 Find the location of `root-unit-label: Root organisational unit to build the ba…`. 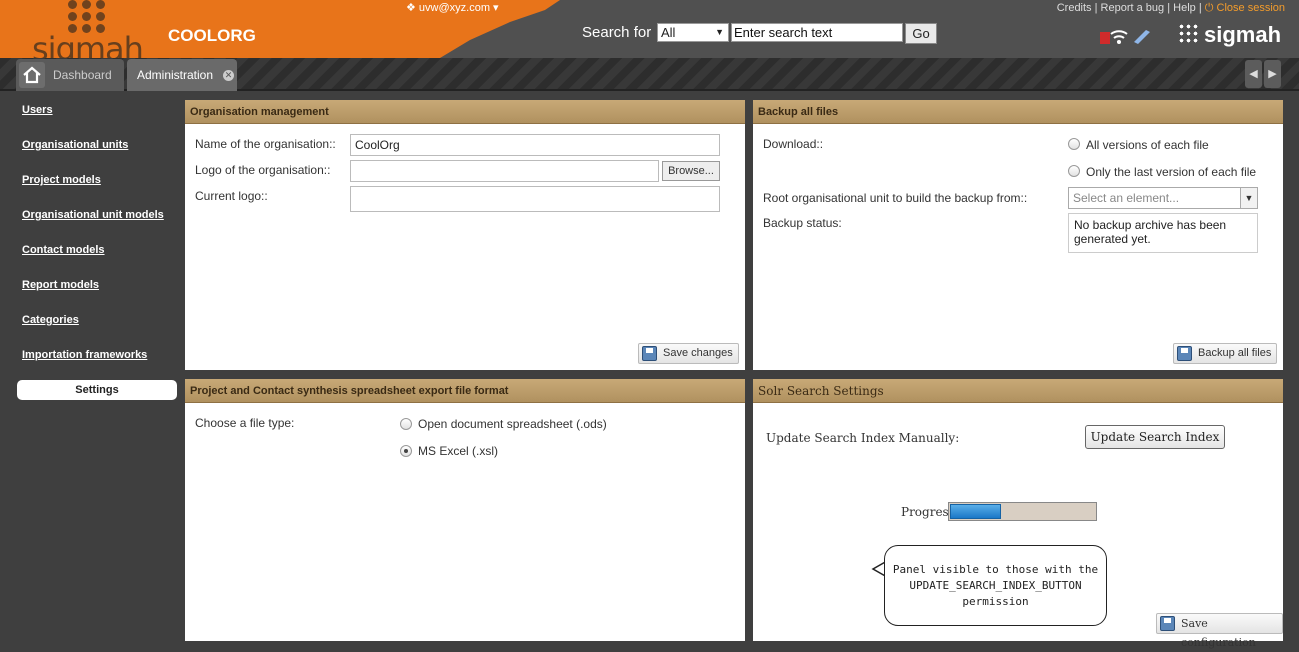

root-unit-label: Root organisational unit to build the ba… is located at coordinates (895, 198).